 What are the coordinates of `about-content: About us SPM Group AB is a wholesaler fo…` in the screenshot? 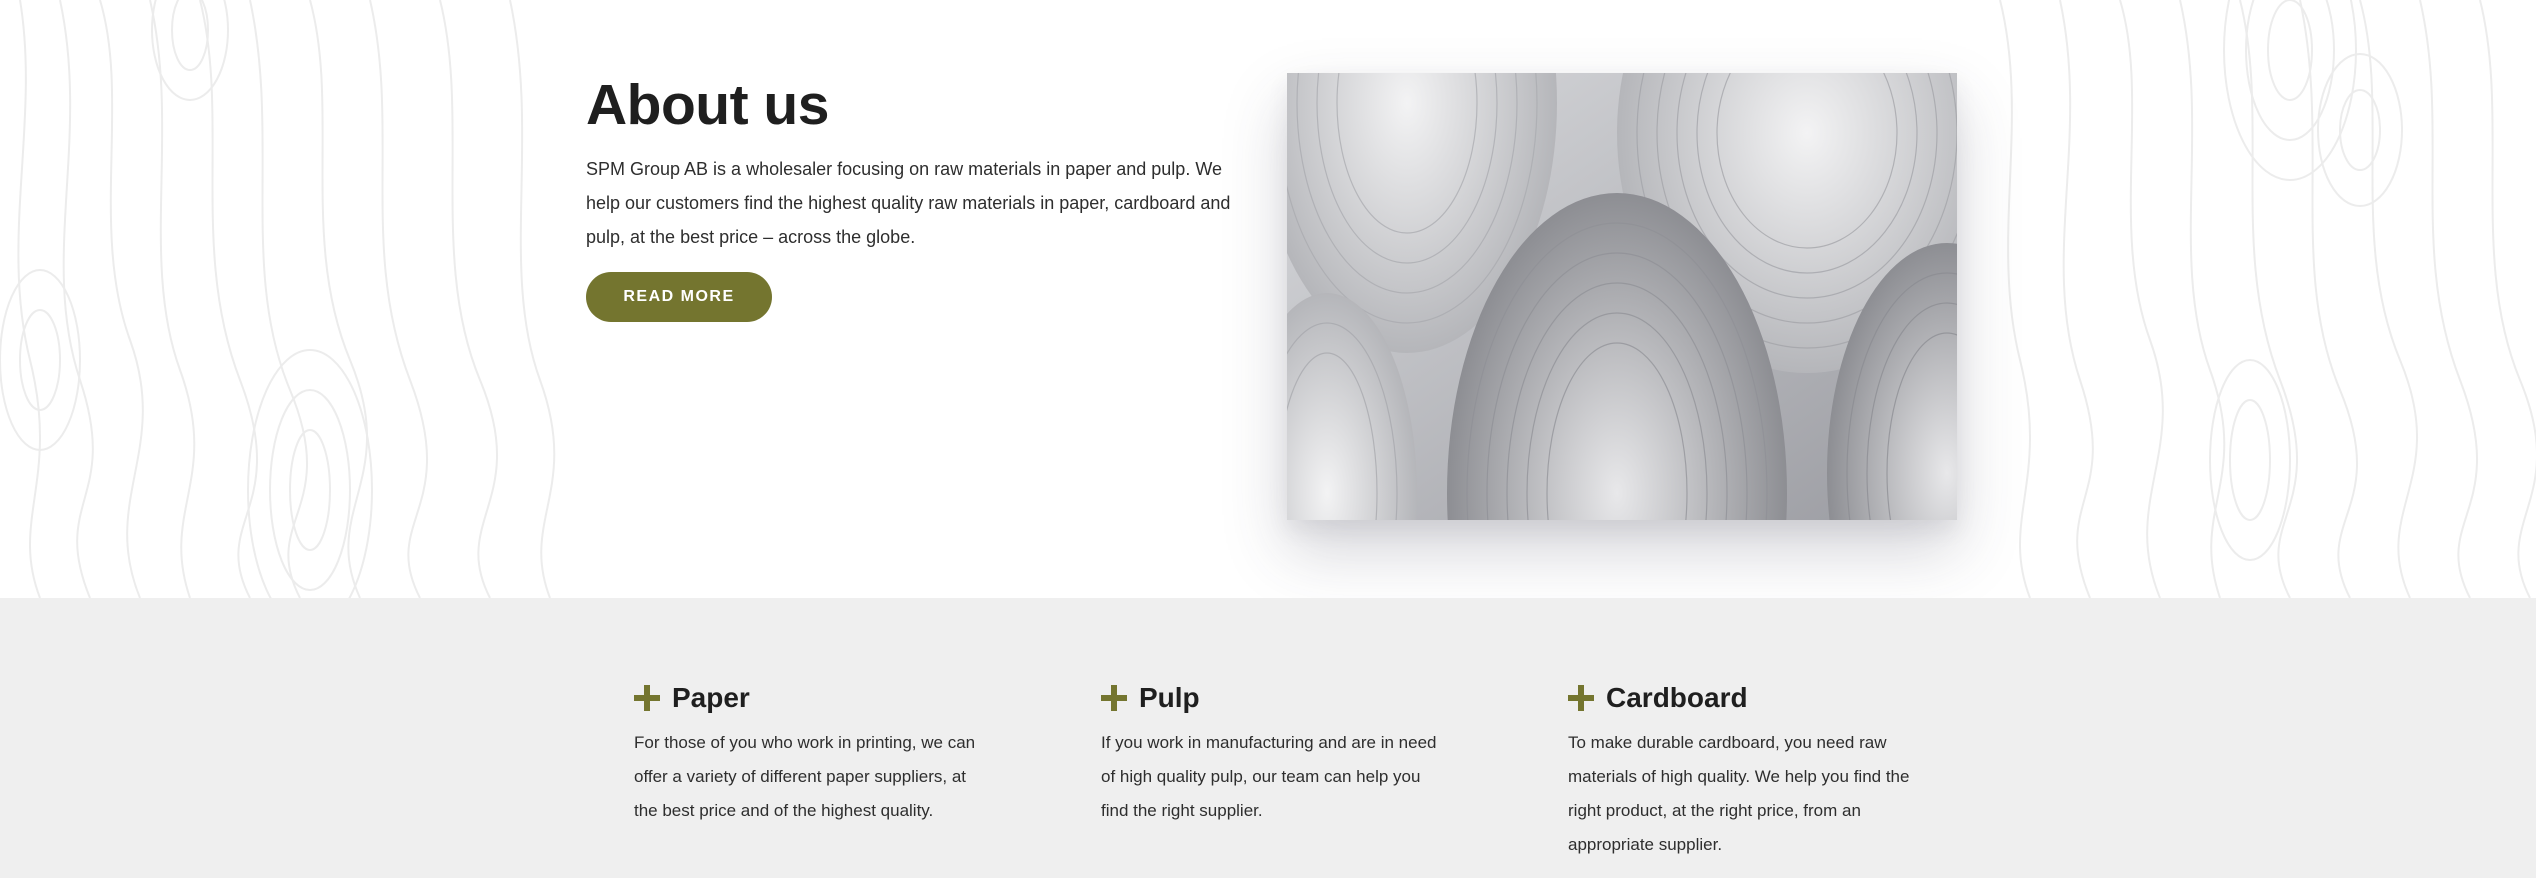 It's located at (921, 196).